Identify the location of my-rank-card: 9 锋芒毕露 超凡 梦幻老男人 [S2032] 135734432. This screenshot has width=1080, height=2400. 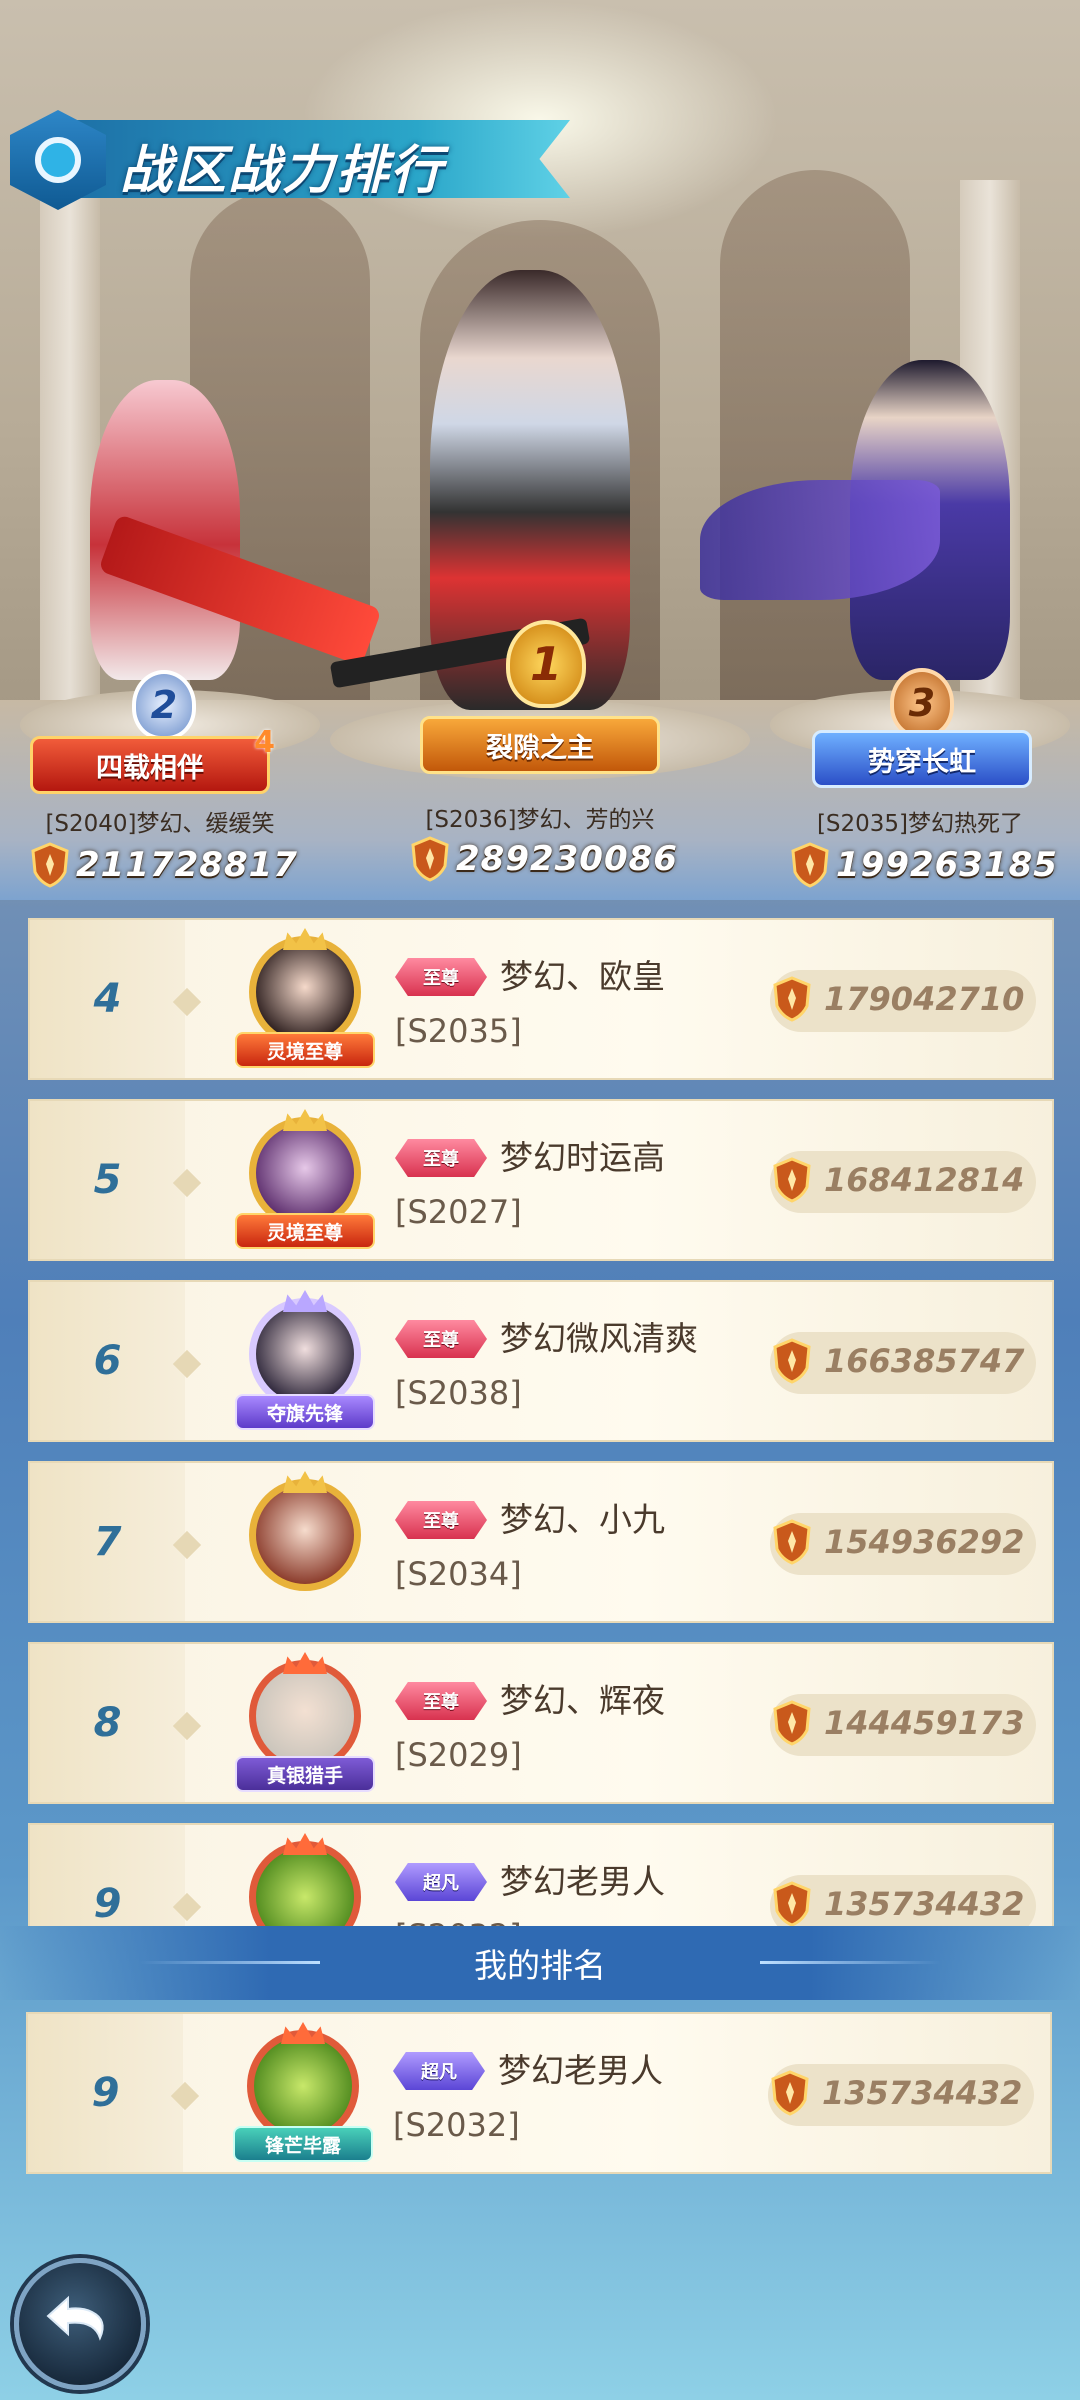
(539, 2093).